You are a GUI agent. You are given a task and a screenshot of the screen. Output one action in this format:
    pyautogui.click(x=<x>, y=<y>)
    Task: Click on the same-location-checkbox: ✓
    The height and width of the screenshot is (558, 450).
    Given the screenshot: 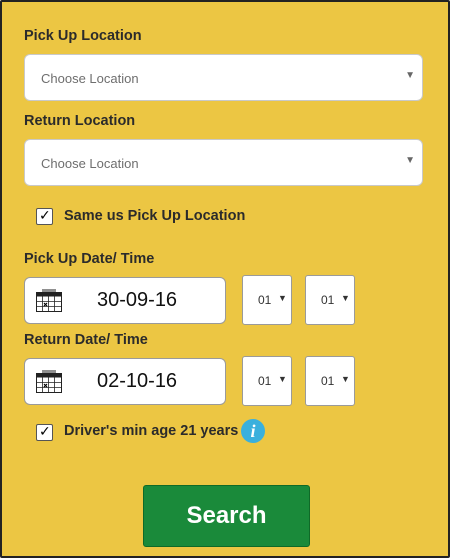 What is the action you would take?
    pyautogui.click(x=44, y=216)
    